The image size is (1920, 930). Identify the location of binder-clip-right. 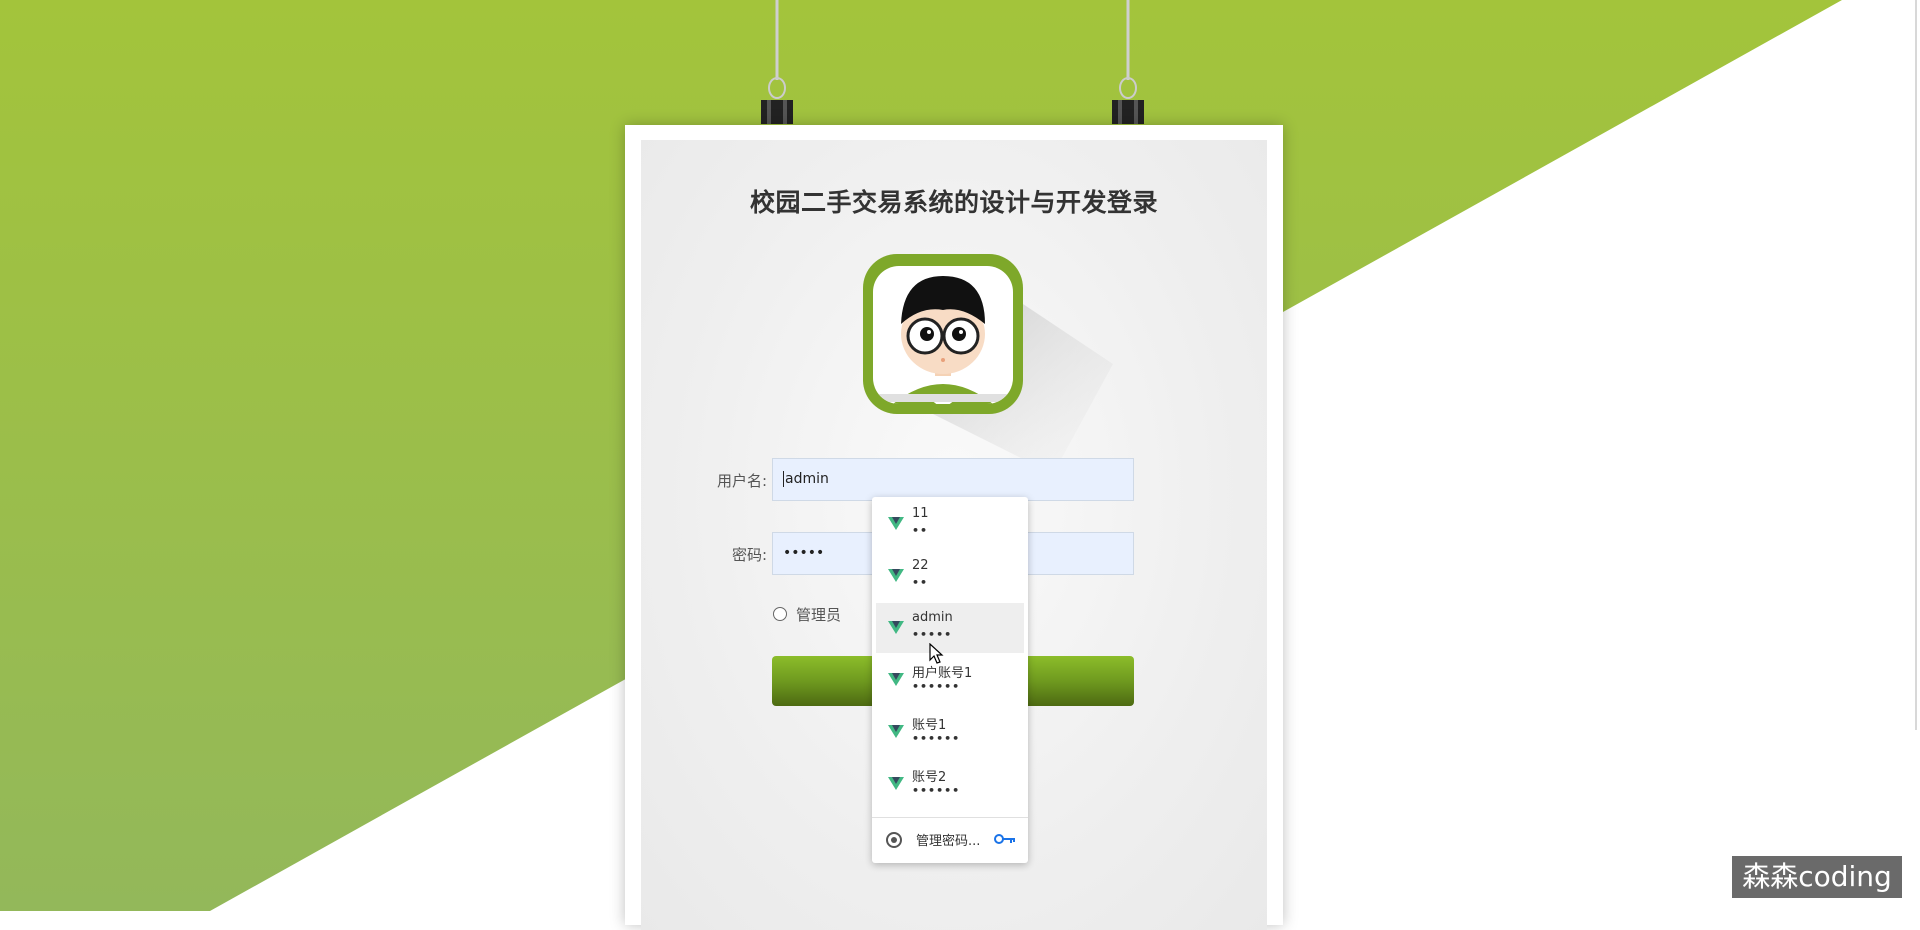
(1128, 62).